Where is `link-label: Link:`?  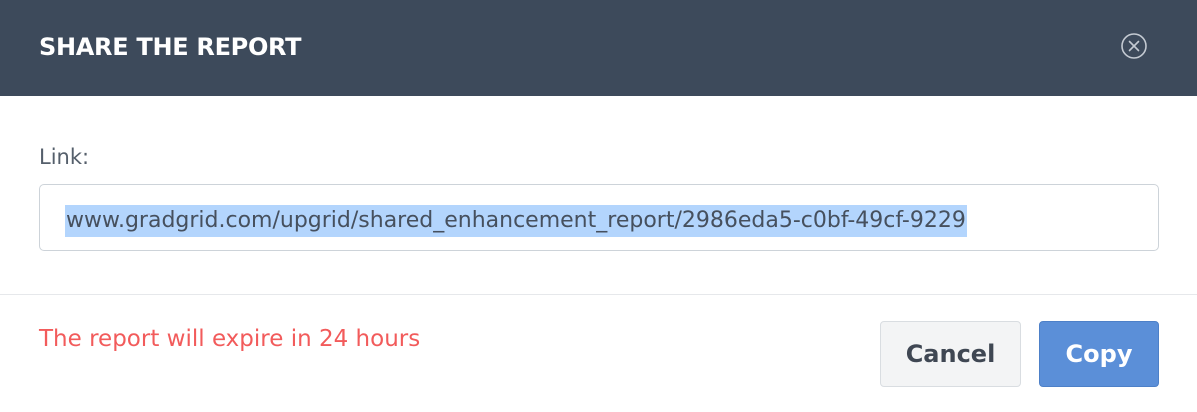
link-label: Link: is located at coordinates (64, 157).